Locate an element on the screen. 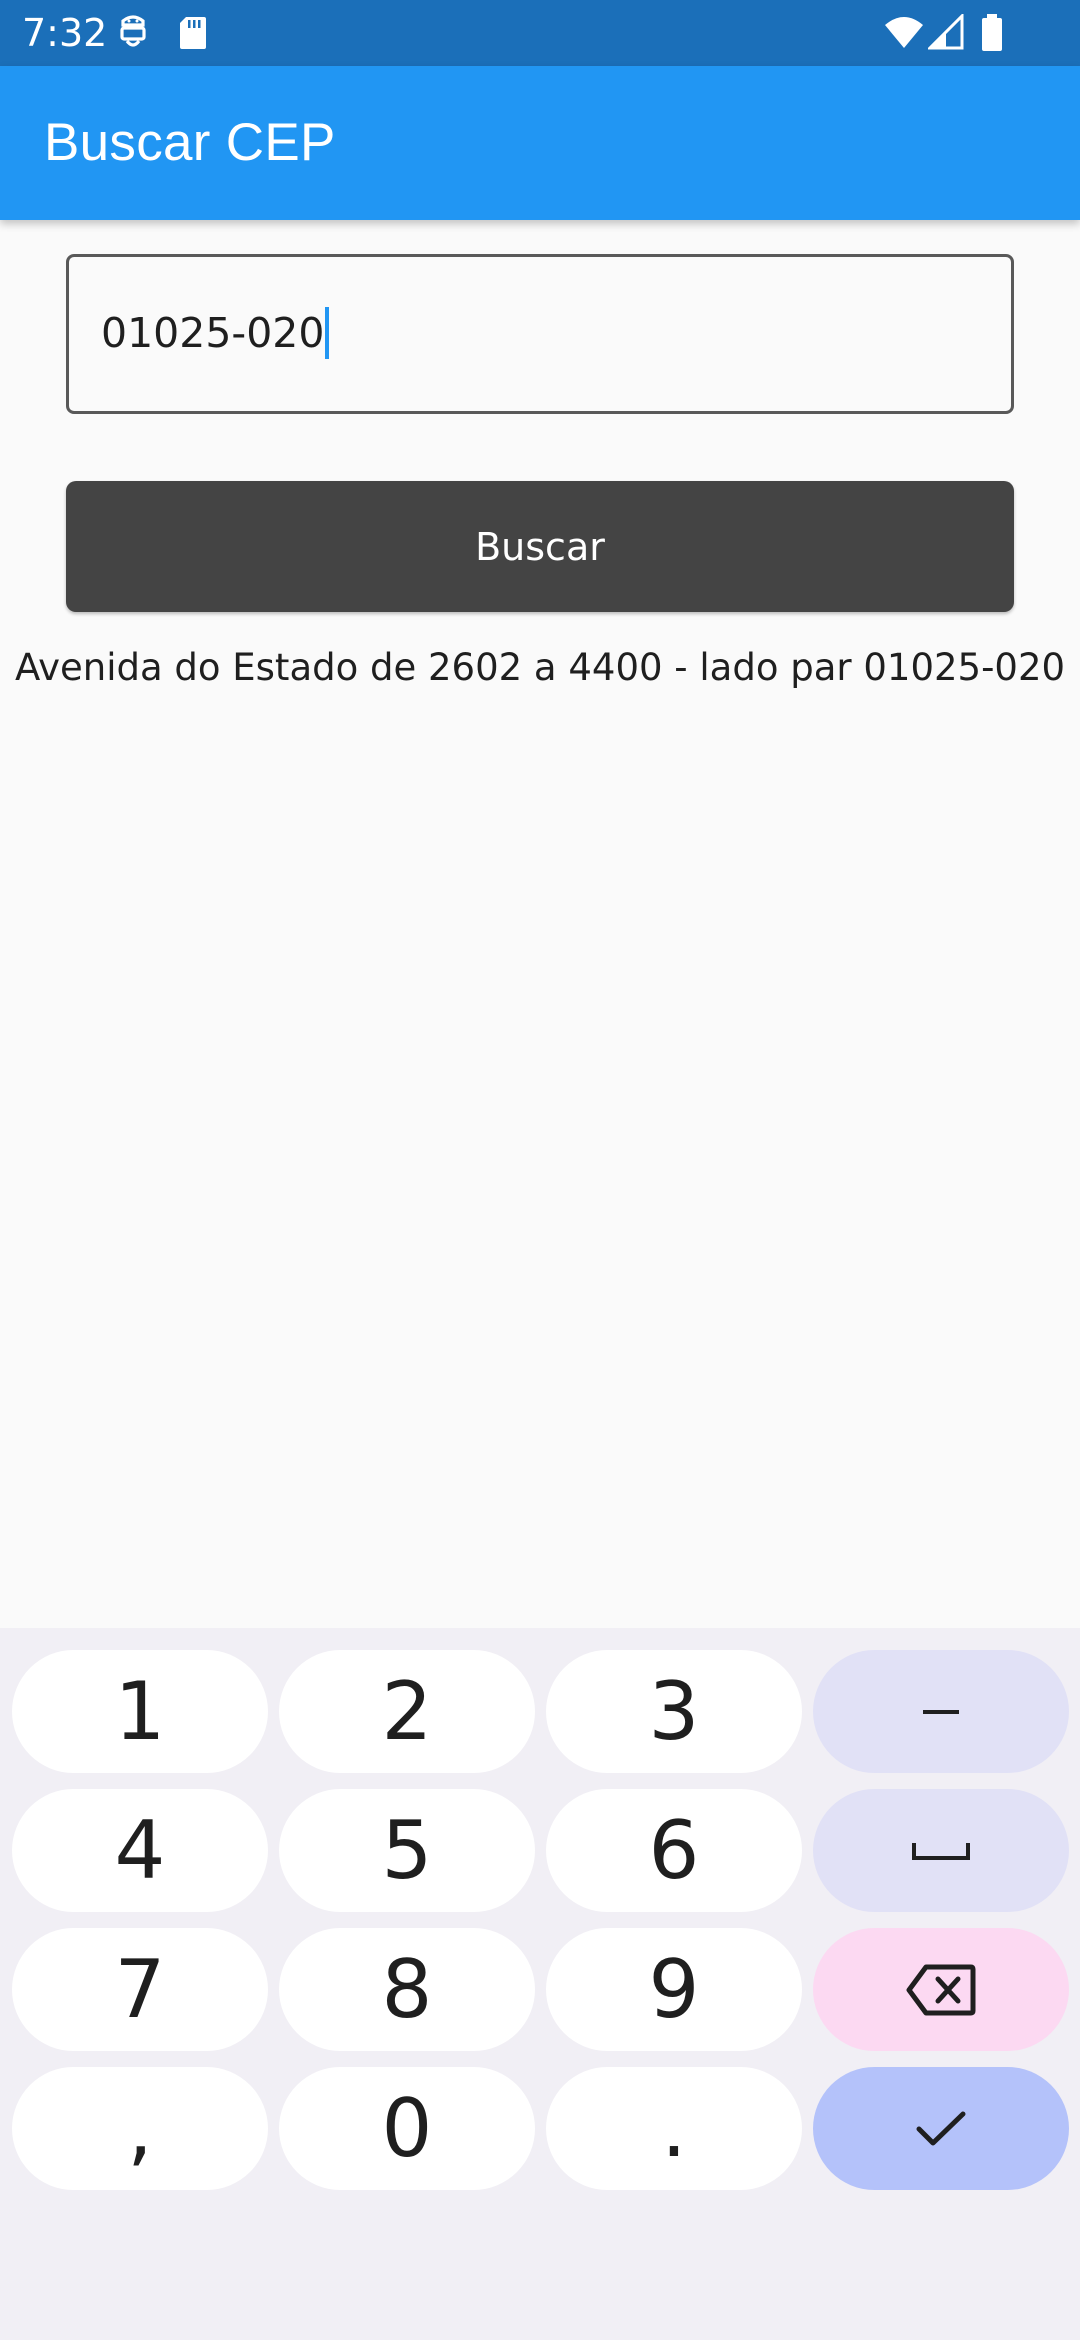 The width and height of the screenshot is (1080, 2340). battery-icon is located at coordinates (992, 32).